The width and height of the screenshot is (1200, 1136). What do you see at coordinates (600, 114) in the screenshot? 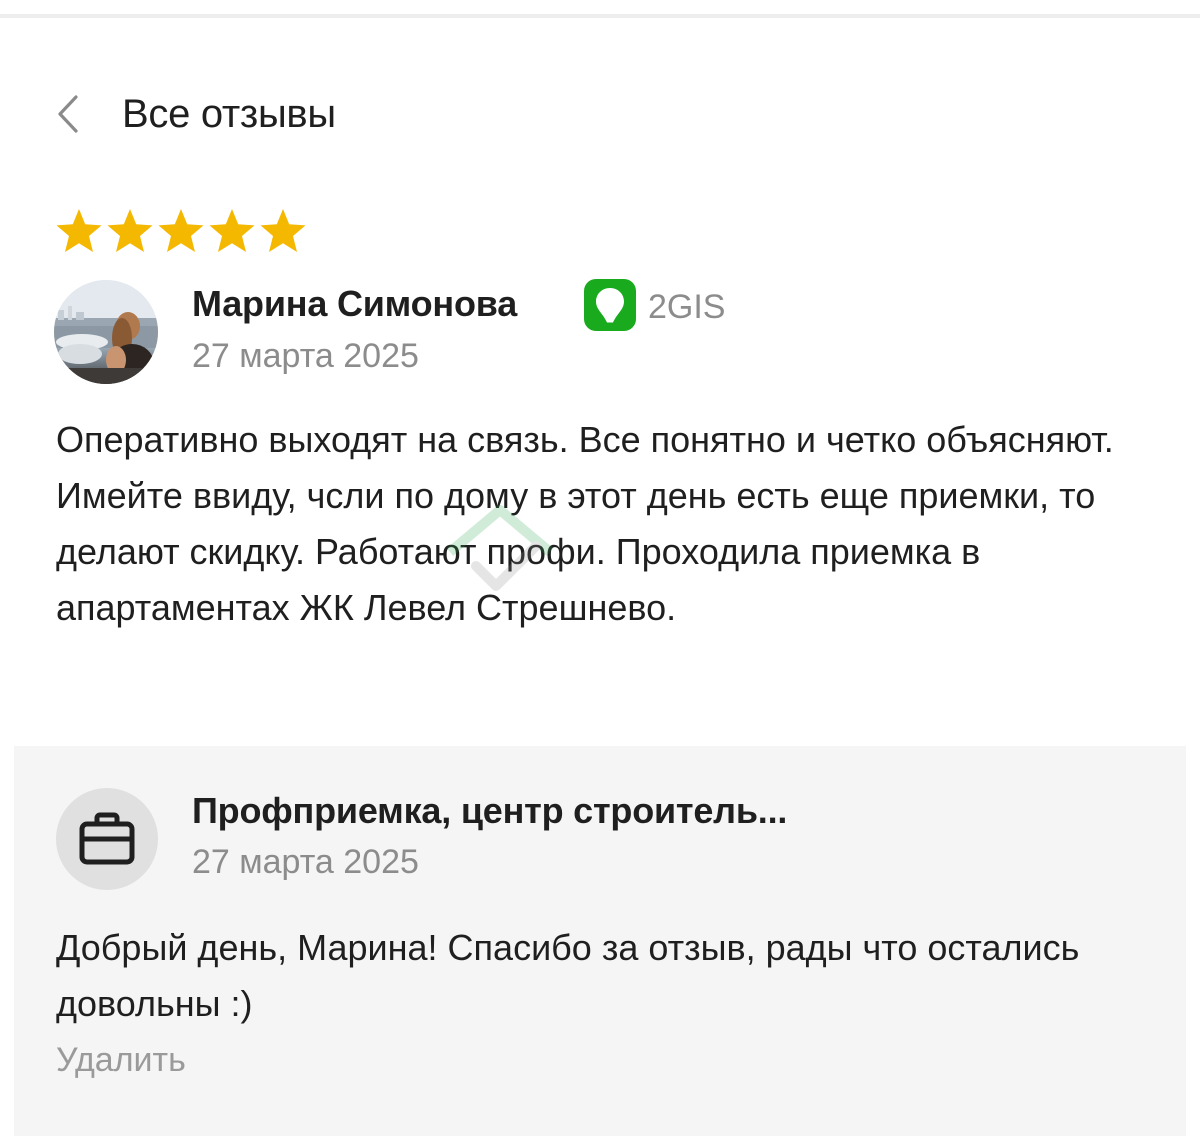
I see `page-header: Все отзывы` at bounding box center [600, 114].